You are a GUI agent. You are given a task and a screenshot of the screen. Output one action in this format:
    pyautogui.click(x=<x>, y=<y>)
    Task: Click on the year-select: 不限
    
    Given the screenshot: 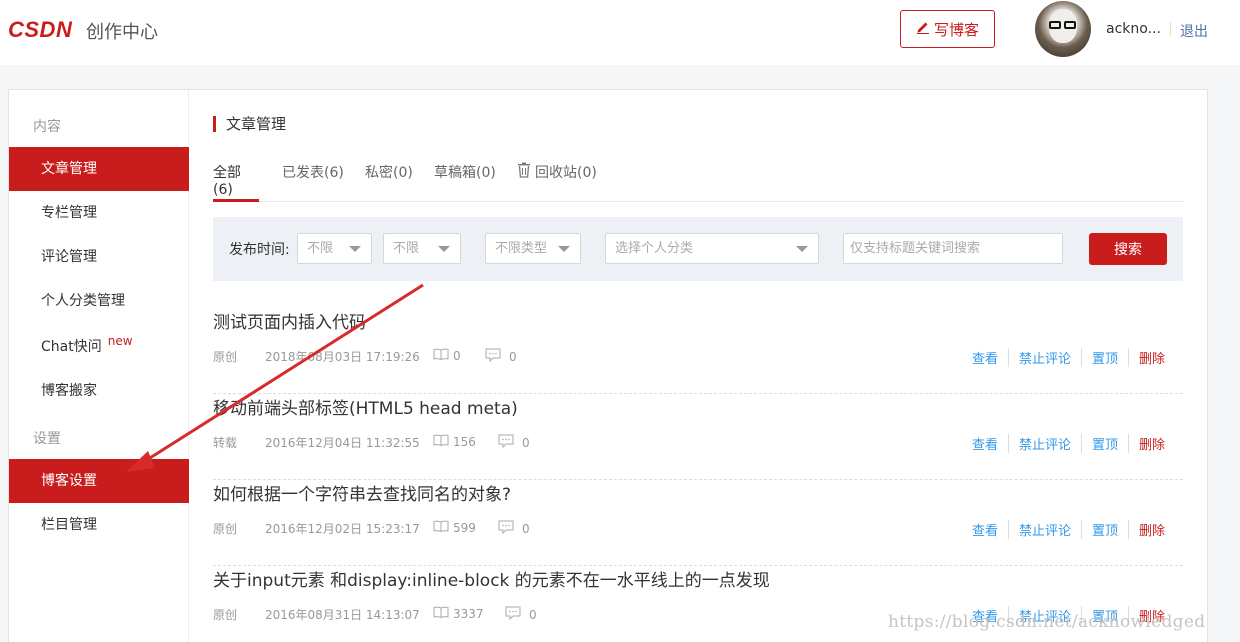 What is the action you would take?
    pyautogui.click(x=334, y=248)
    